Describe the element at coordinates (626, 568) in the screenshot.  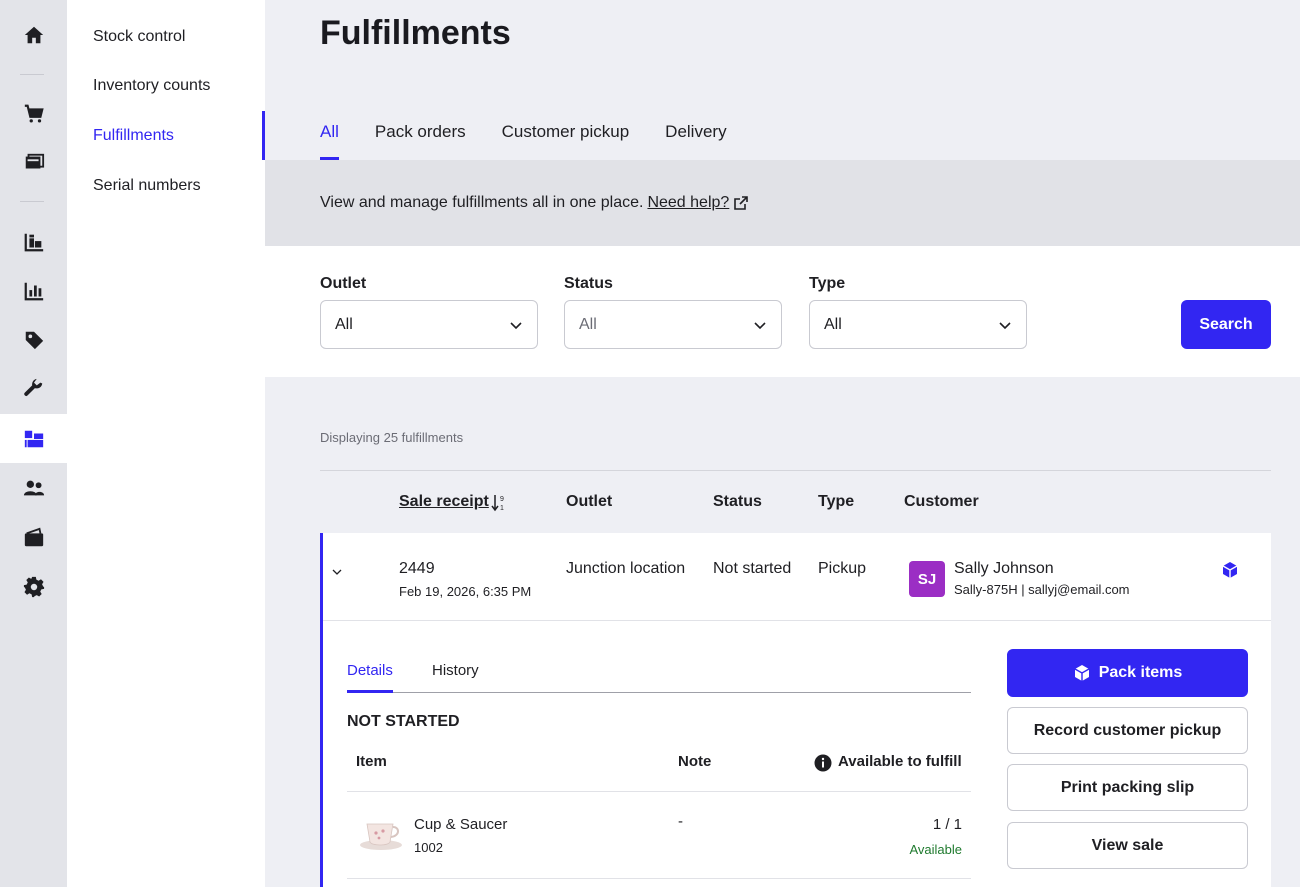
I see `row-outlet: Junction location` at that location.